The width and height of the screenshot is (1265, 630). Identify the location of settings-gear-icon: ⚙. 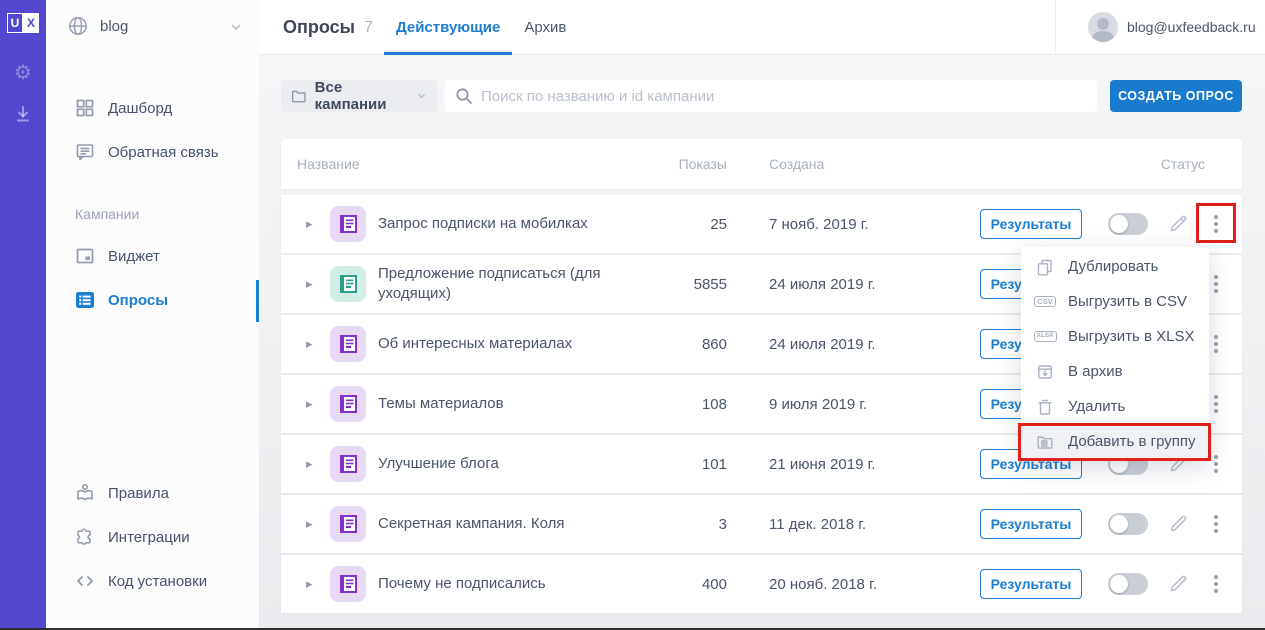
(23, 72).